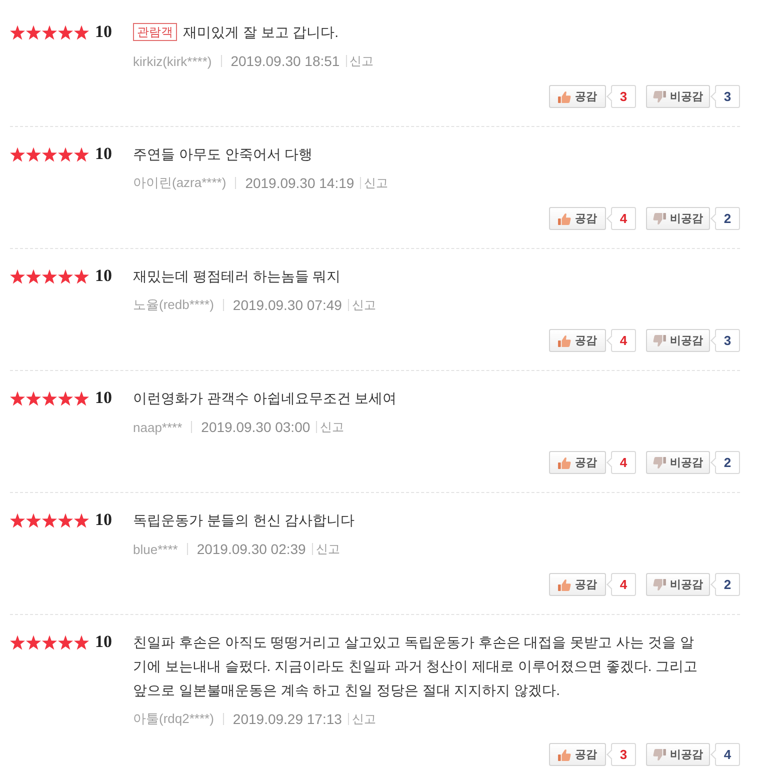 Image resolution: width=762 pixels, height=782 pixels. I want to click on post-date: 2019.09.30 03:00, so click(255, 427).